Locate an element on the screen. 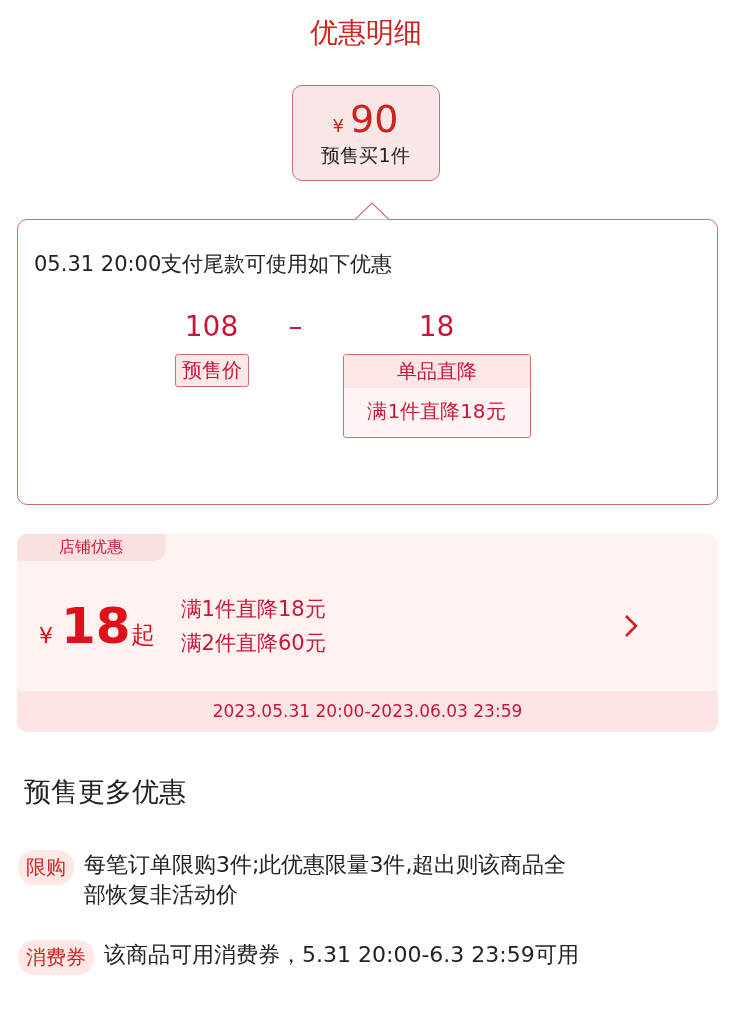 This screenshot has height=1024, width=731. offer-tag: 消费券 is located at coordinates (56, 957).